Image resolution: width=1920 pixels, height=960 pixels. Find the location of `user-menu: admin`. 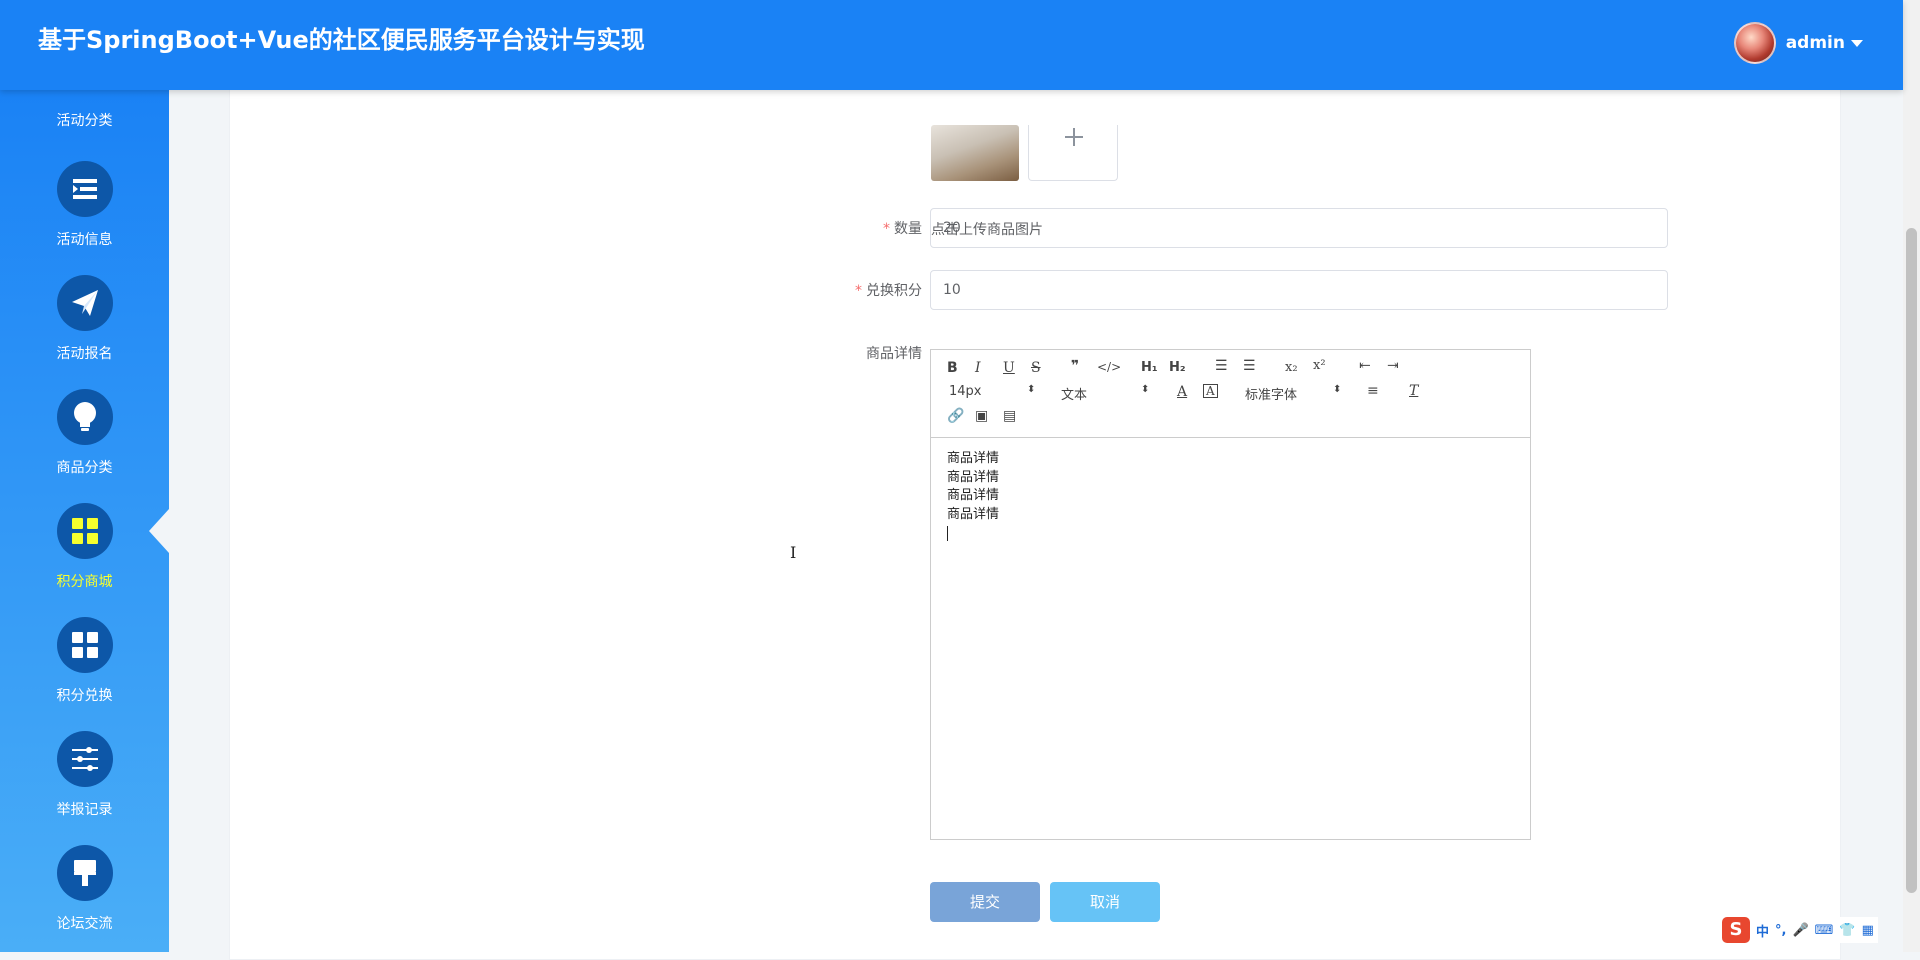

user-menu: admin is located at coordinates (1798, 43).